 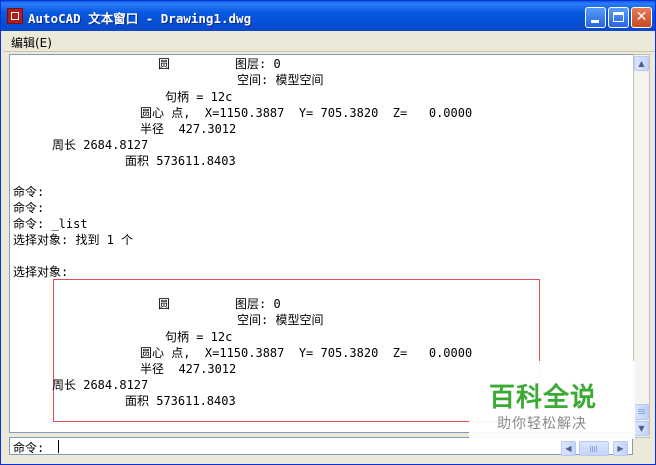 I want to click on vertical-scrollbar: ▲ ▼, so click(x=641, y=246).